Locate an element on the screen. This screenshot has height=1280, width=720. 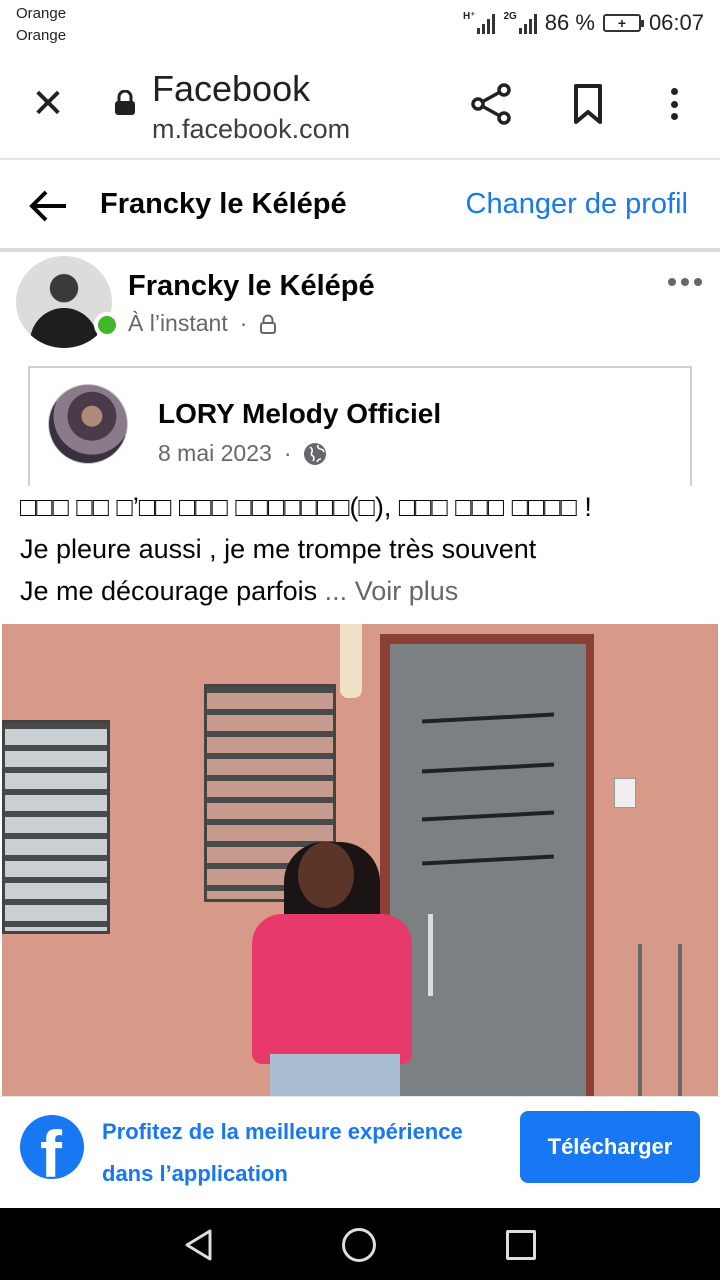
battery-percent: 86 % is located at coordinates (569, 22).